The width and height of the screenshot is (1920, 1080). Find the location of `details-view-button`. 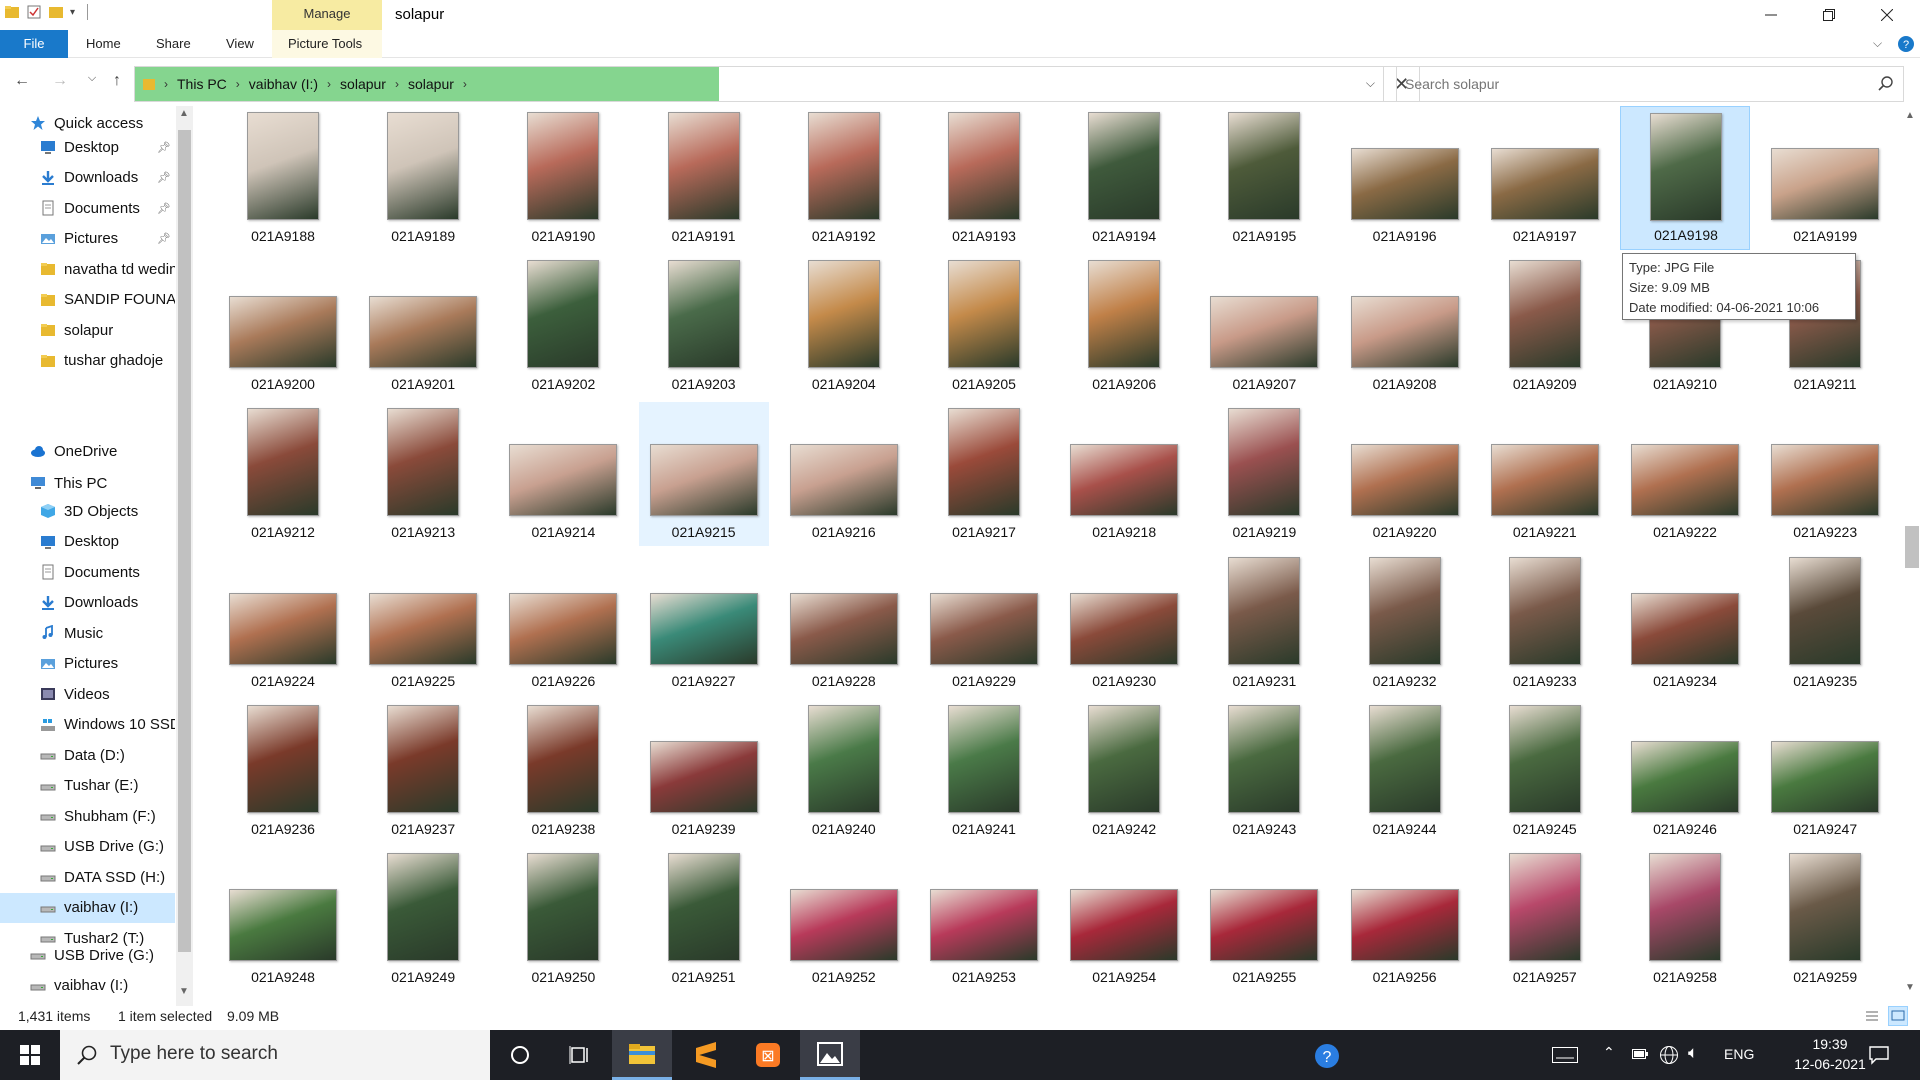

details-view-button is located at coordinates (1872, 1016).